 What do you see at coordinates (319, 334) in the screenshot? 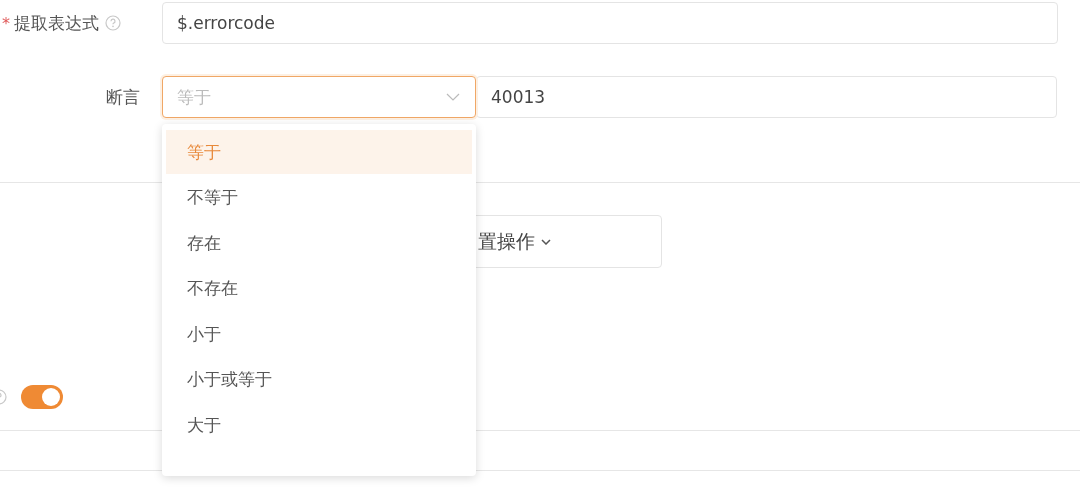
I see `dropdown-option: 小于` at bounding box center [319, 334].